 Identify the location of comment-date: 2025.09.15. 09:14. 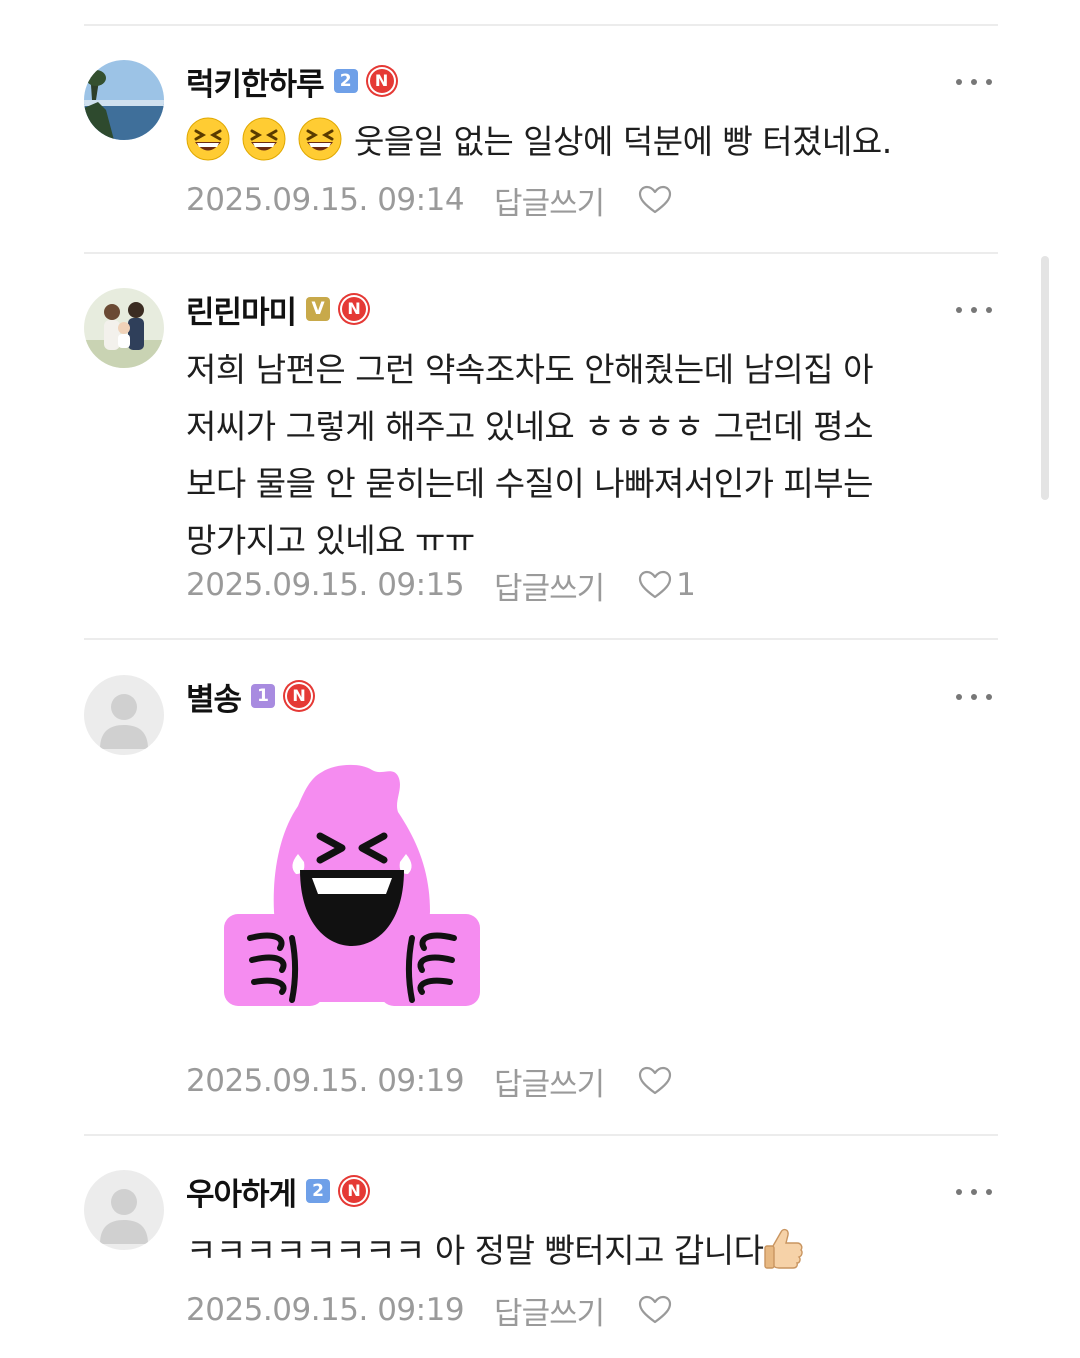
(325, 200).